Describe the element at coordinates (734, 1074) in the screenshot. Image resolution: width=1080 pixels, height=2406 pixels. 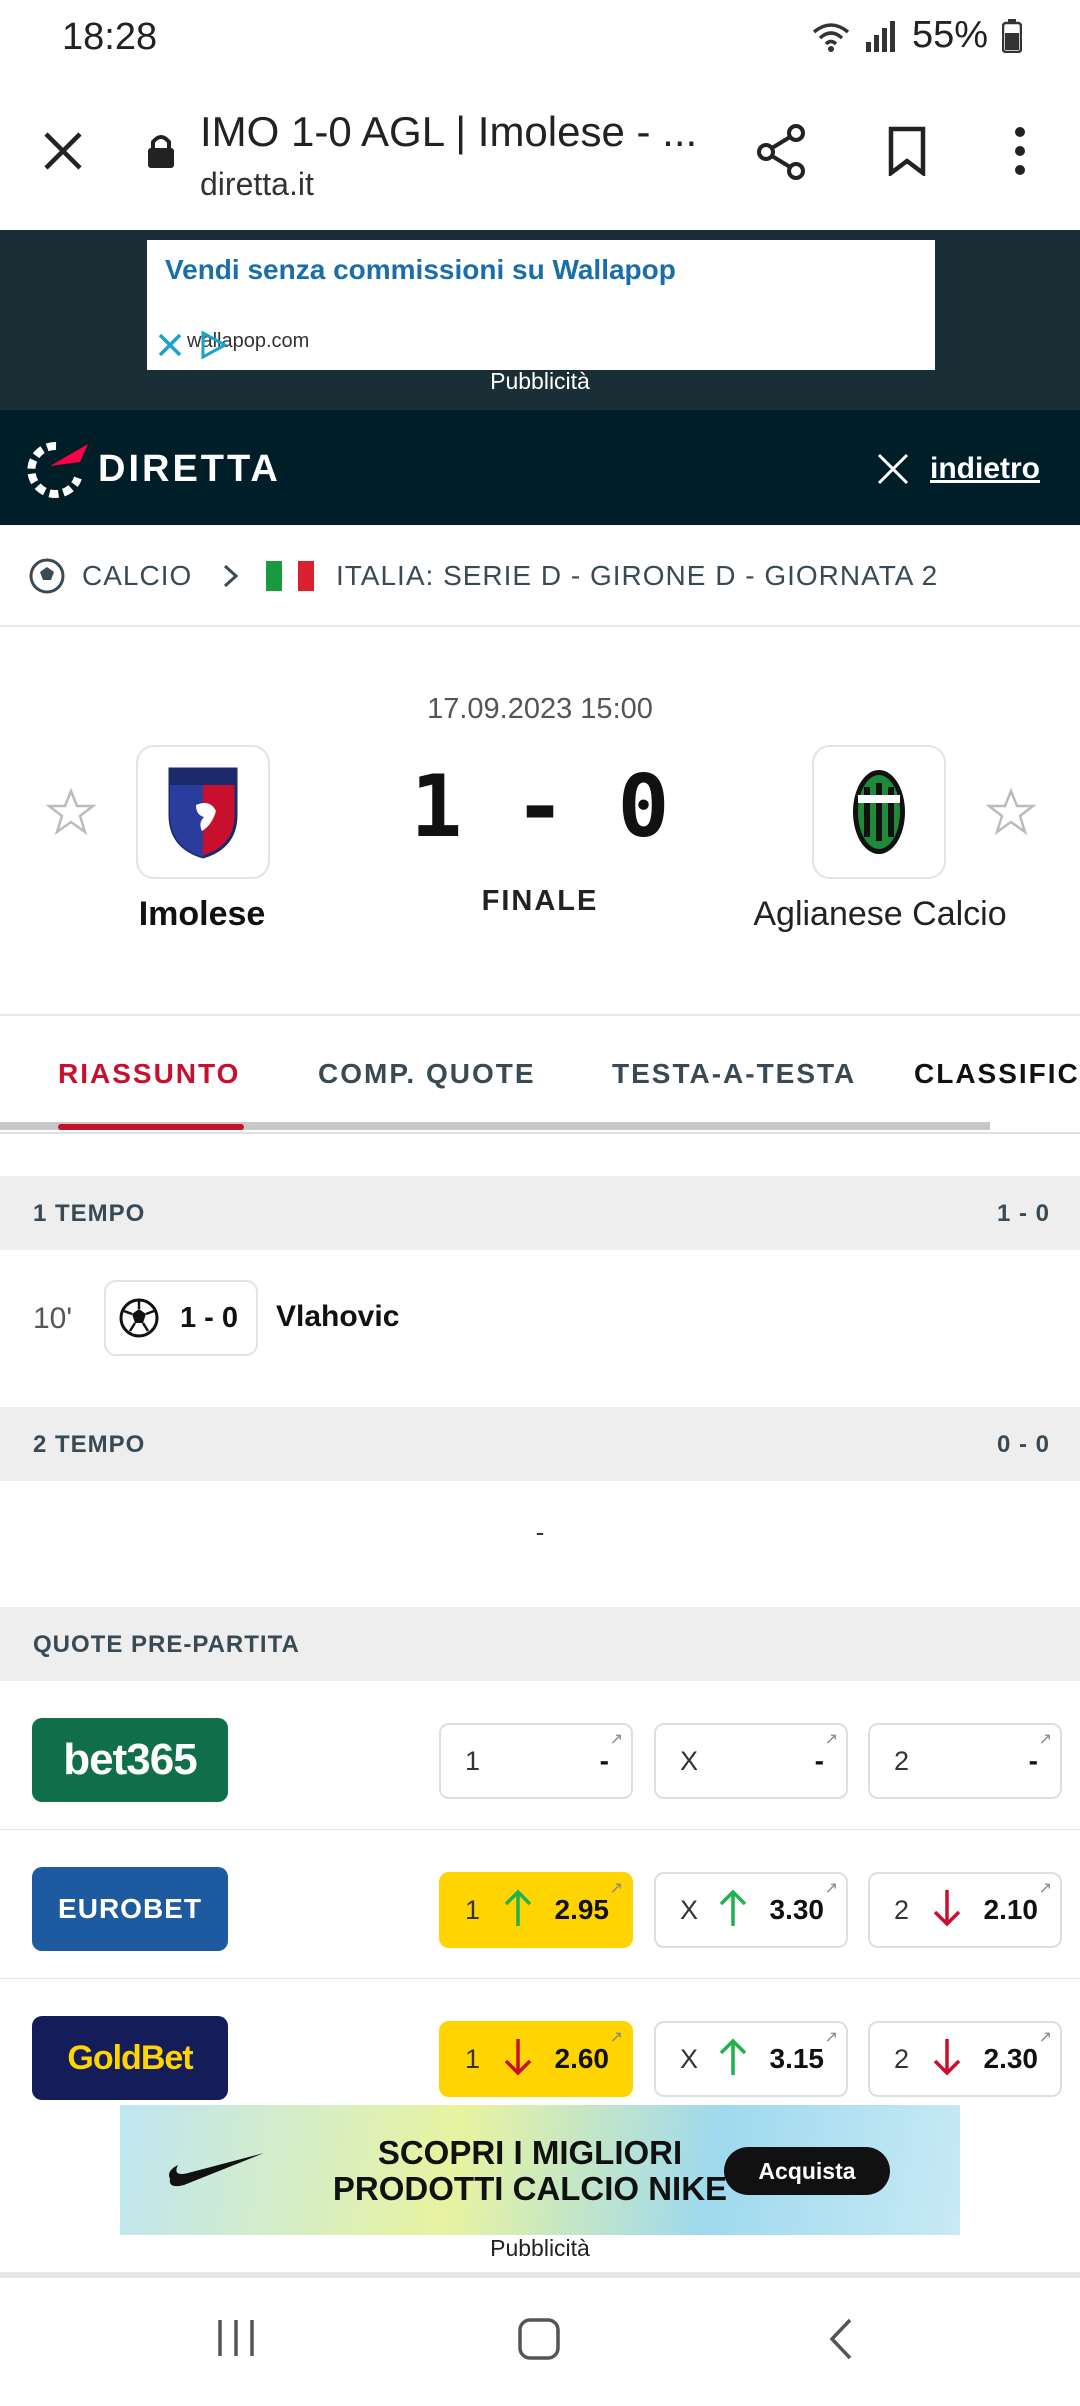
I see `tab-testa-a-testa: TESTA-A-TESTA` at that location.